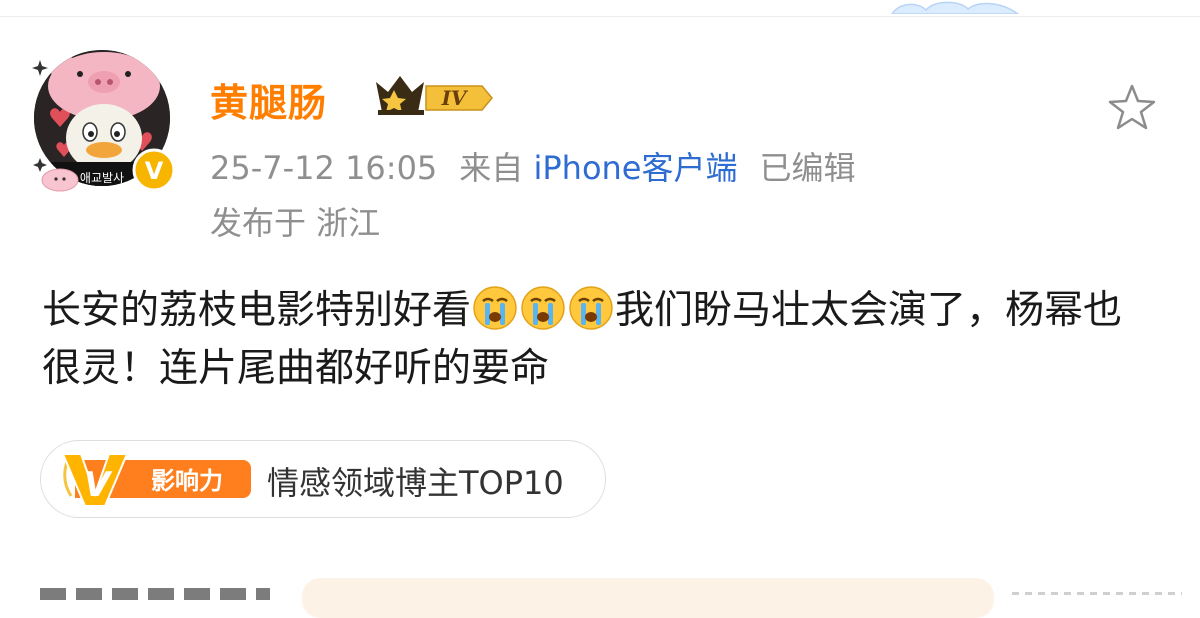  I want to click on source-prefix: 来自, so click(491, 168).